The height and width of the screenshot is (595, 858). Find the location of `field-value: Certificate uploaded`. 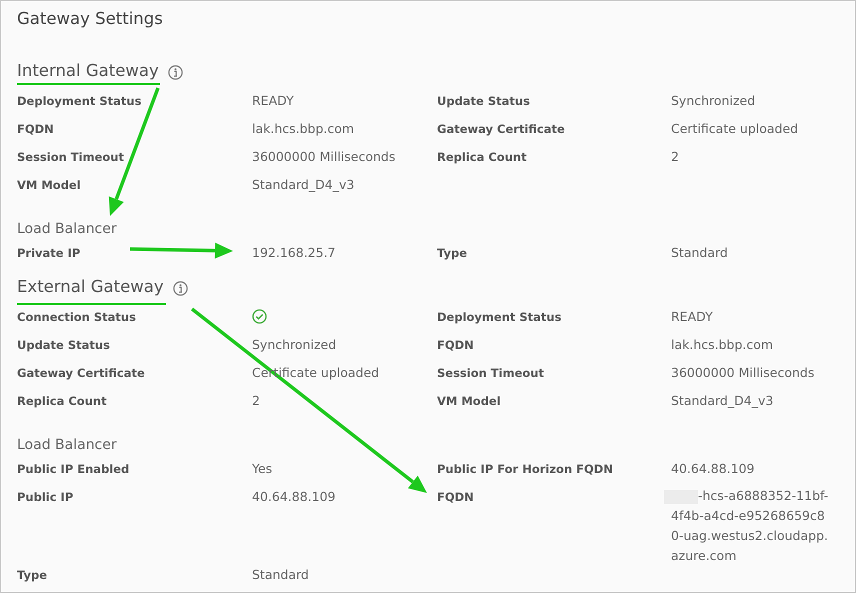

field-value: Certificate uploaded is located at coordinates (735, 128).